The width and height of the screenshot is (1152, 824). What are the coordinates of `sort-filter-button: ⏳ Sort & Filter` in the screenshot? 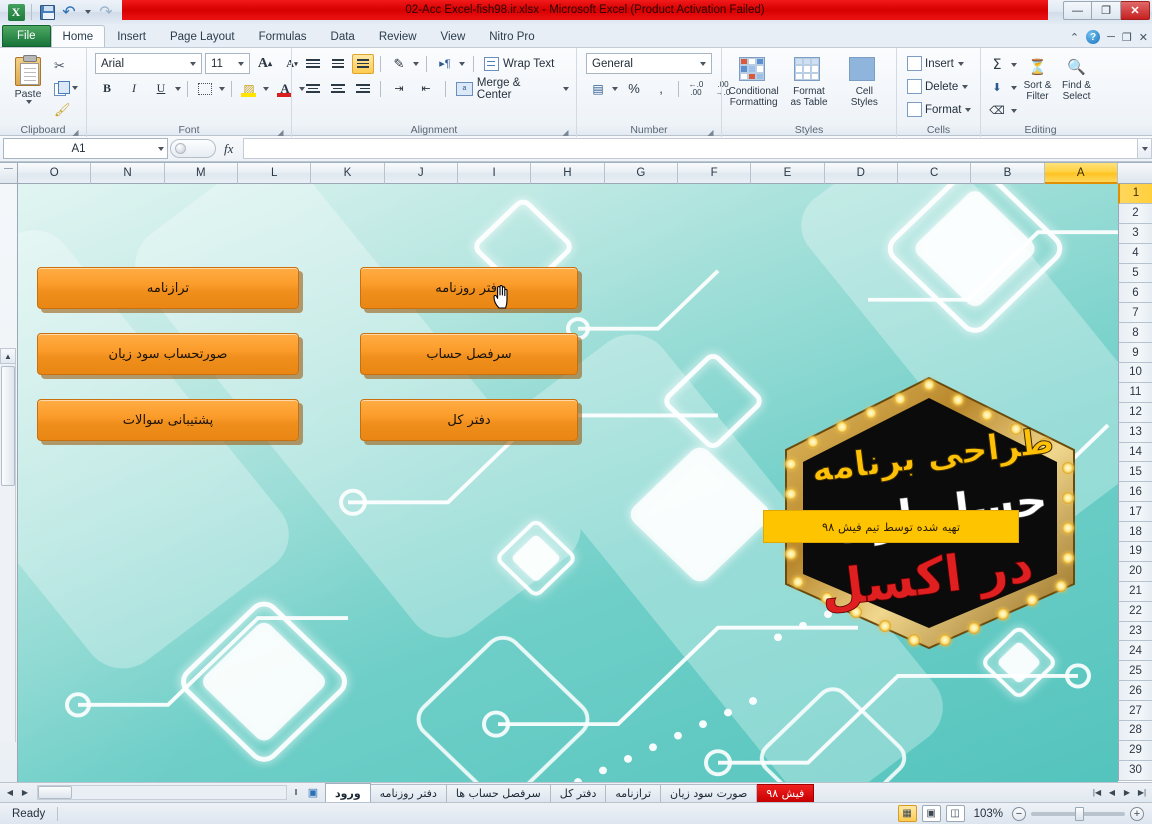 It's located at (1037, 78).